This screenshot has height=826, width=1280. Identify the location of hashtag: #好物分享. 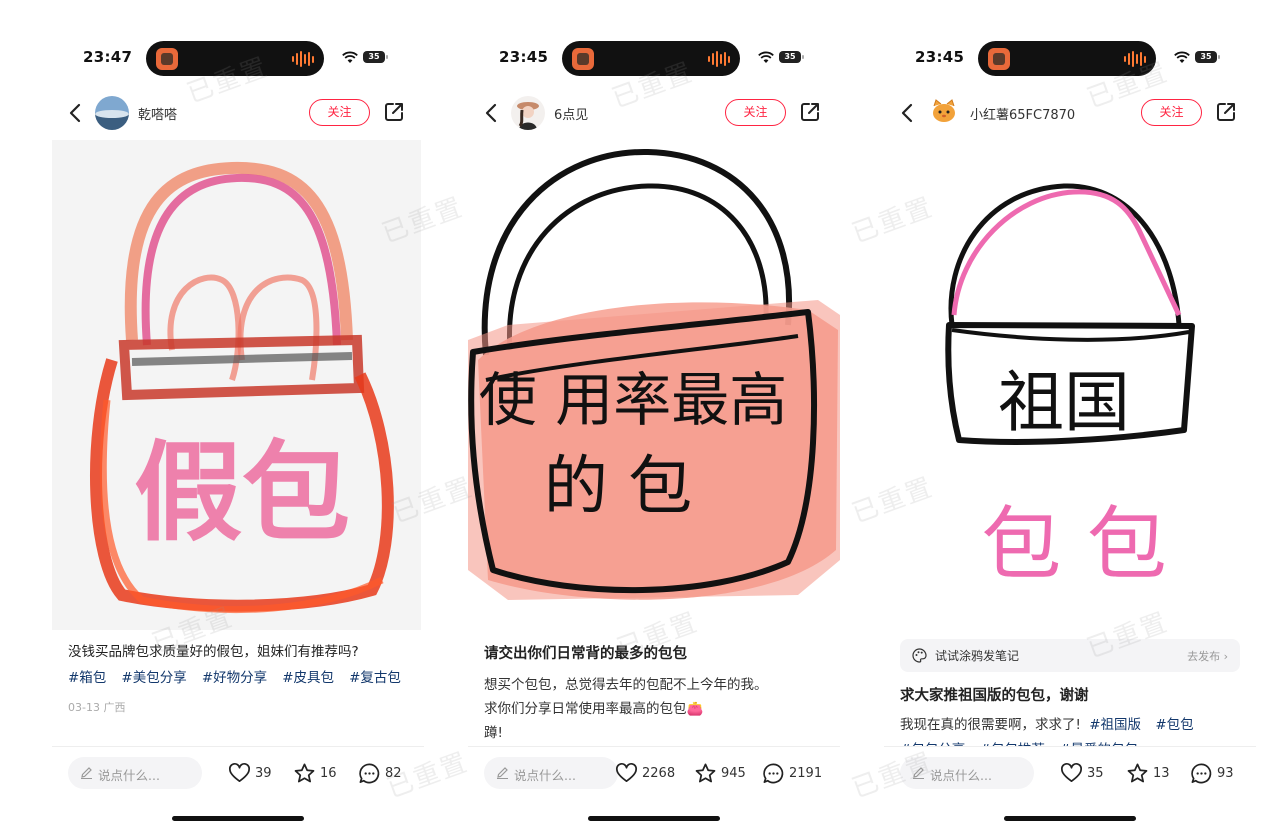
(234, 678).